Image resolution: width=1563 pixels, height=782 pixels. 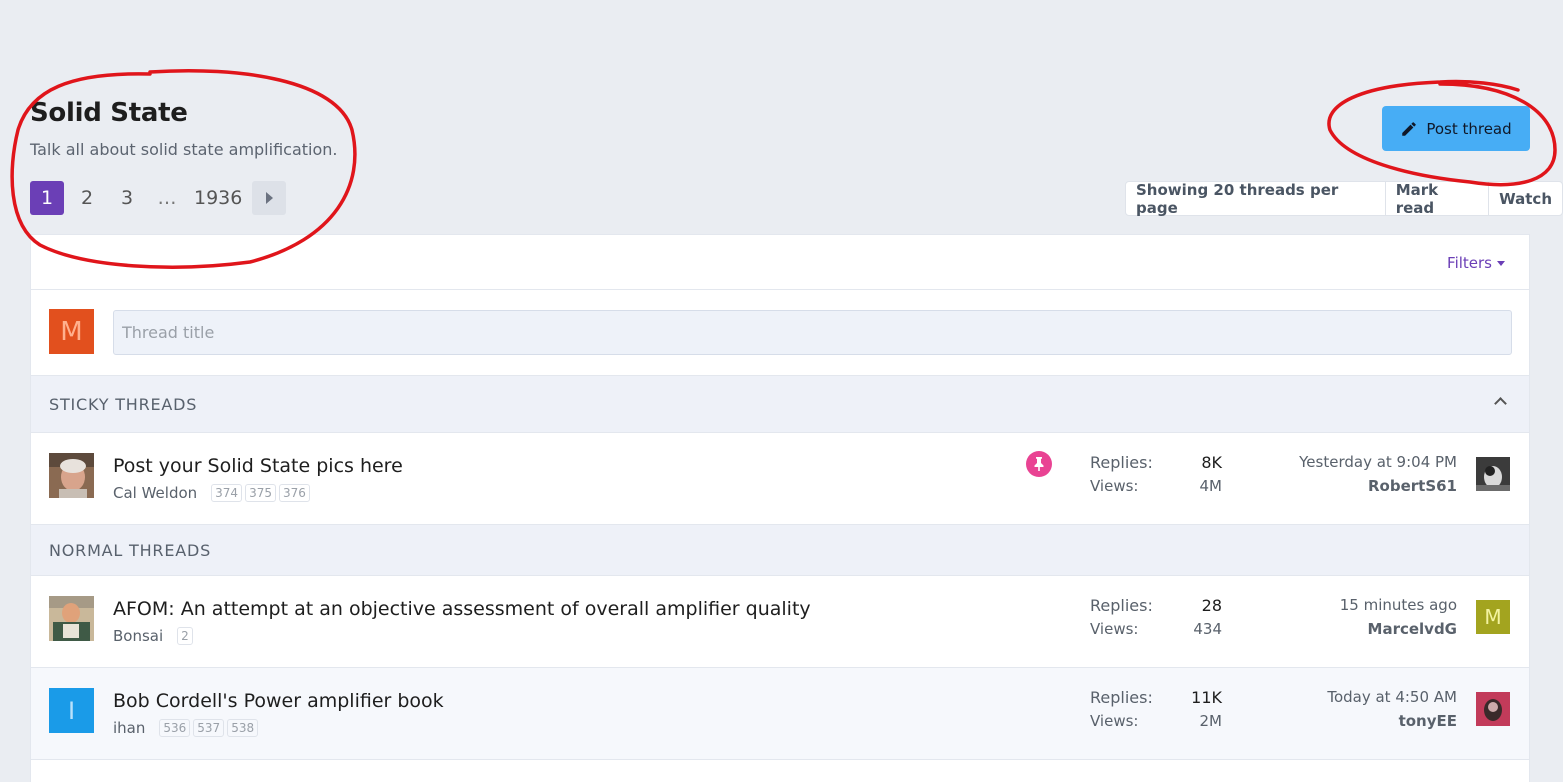 I want to click on post-thread-button: Post thread, so click(x=1456, y=128).